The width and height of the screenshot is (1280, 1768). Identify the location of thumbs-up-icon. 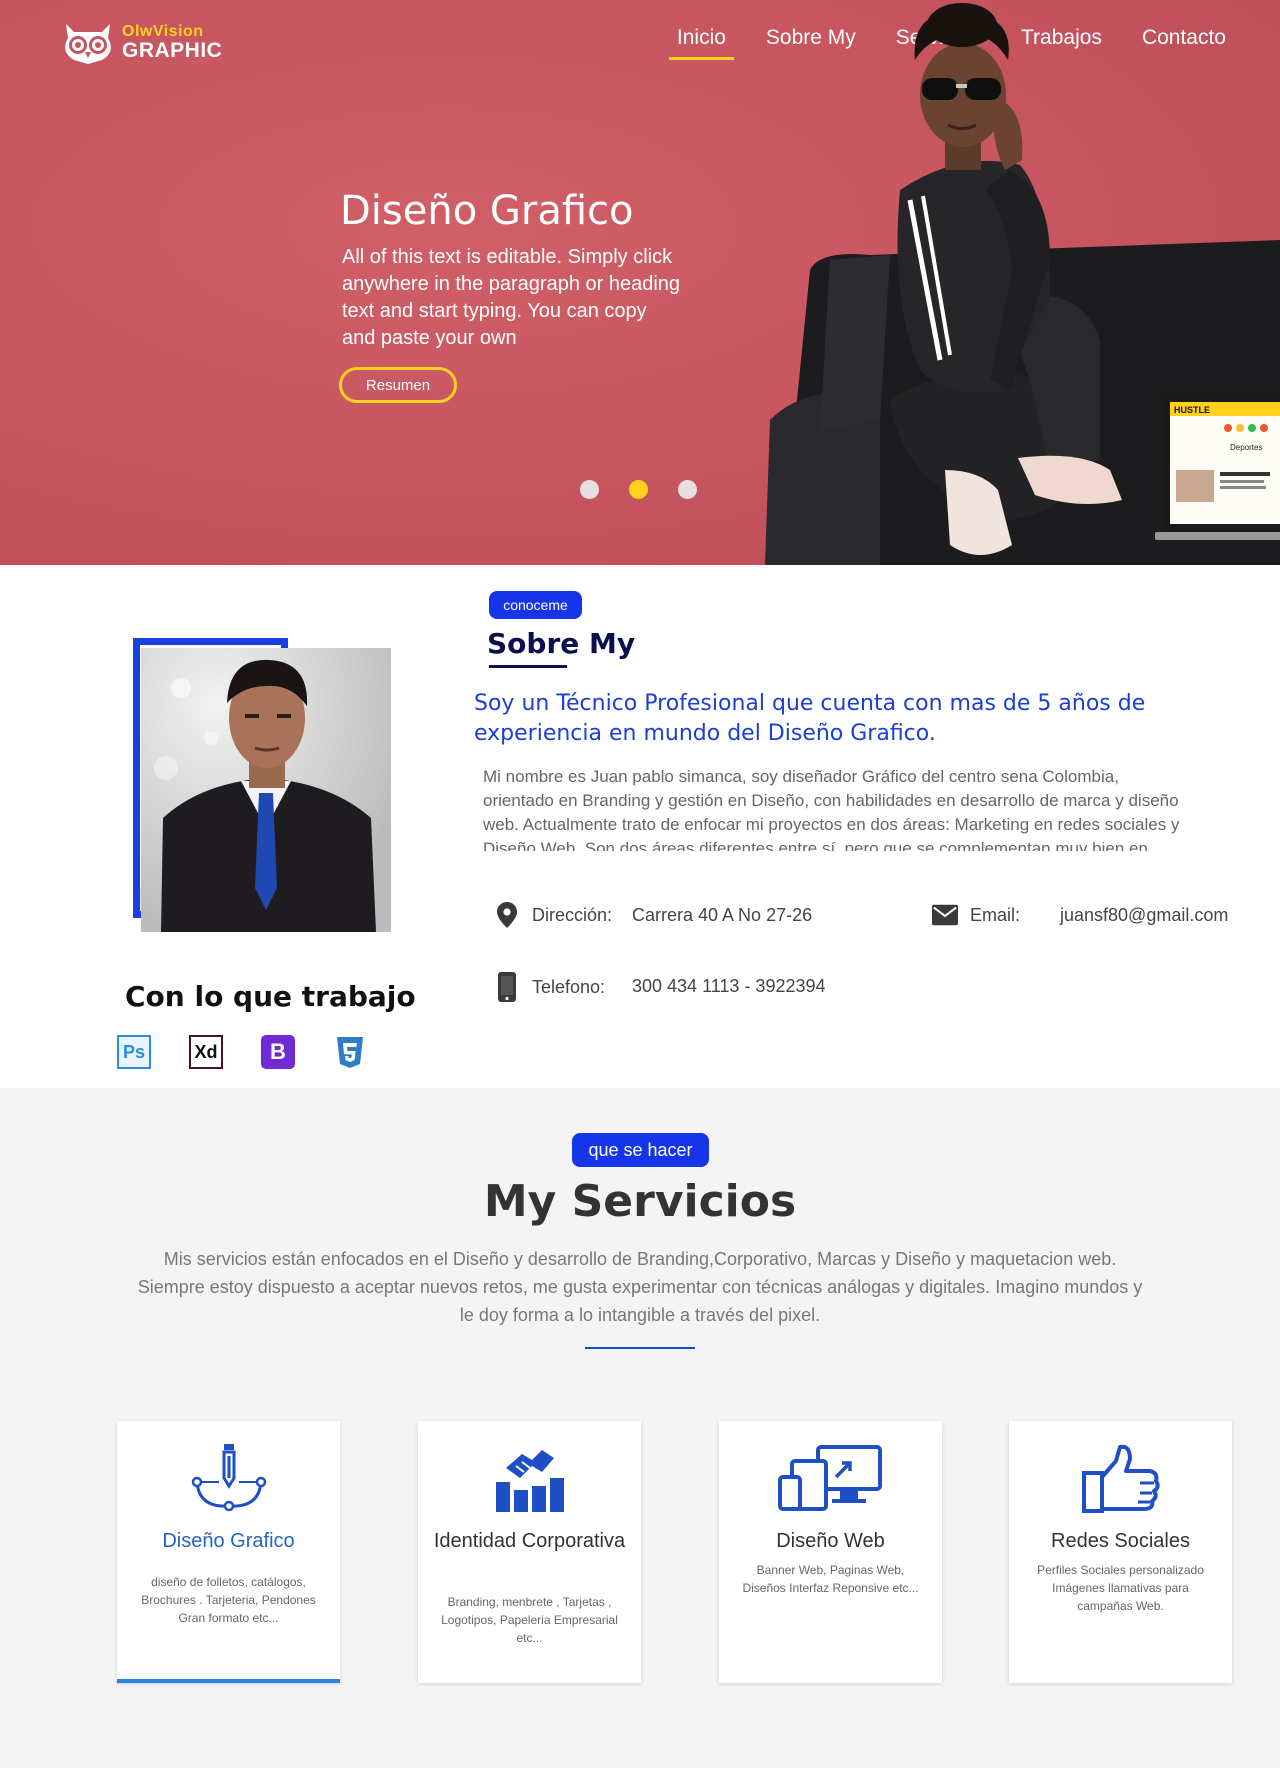
(1120, 1478).